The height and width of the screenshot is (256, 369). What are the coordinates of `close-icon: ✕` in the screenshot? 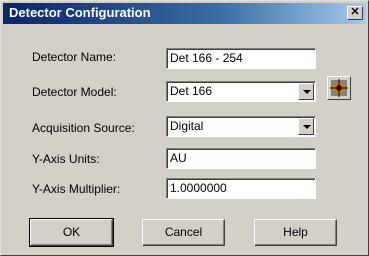 It's located at (354, 12).